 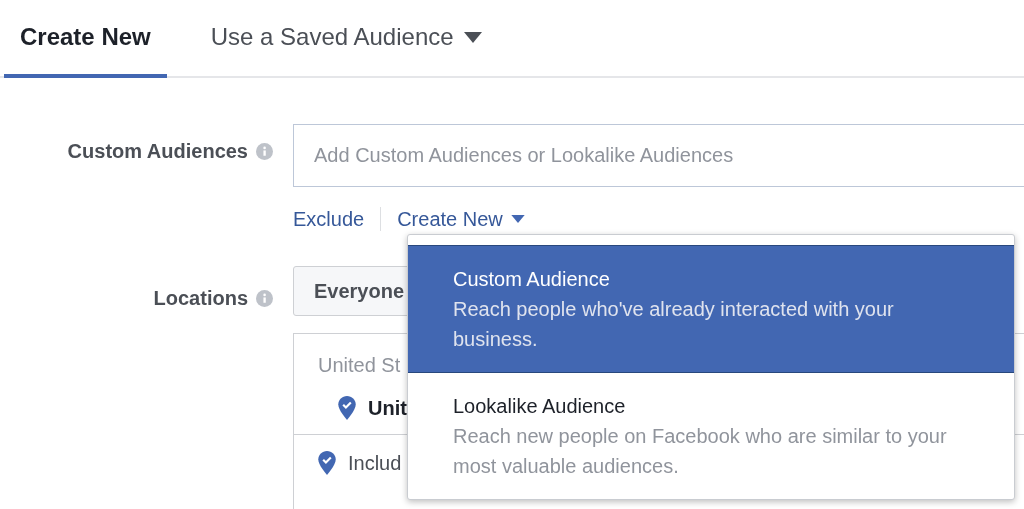 I want to click on location-name: Unit, so click(x=387, y=408).